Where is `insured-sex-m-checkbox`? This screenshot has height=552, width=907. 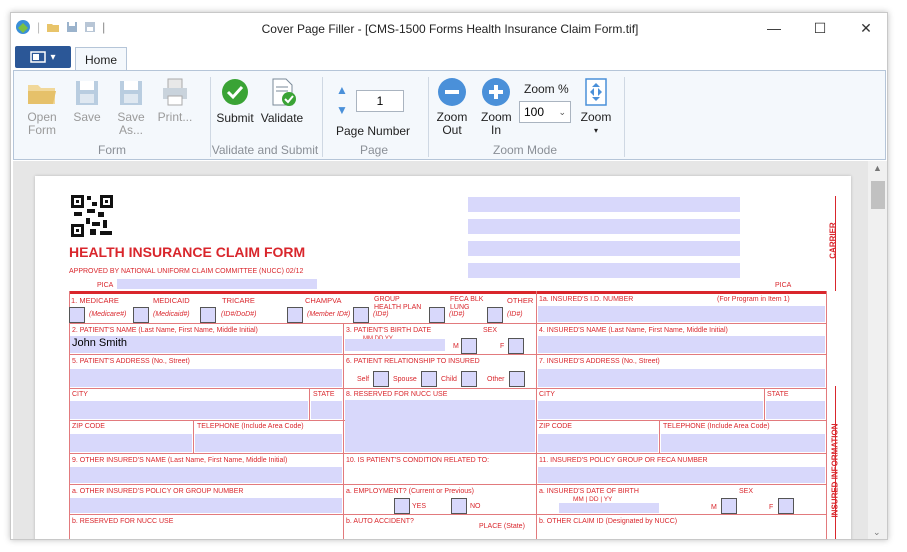
insured-sex-m-checkbox is located at coordinates (729, 506).